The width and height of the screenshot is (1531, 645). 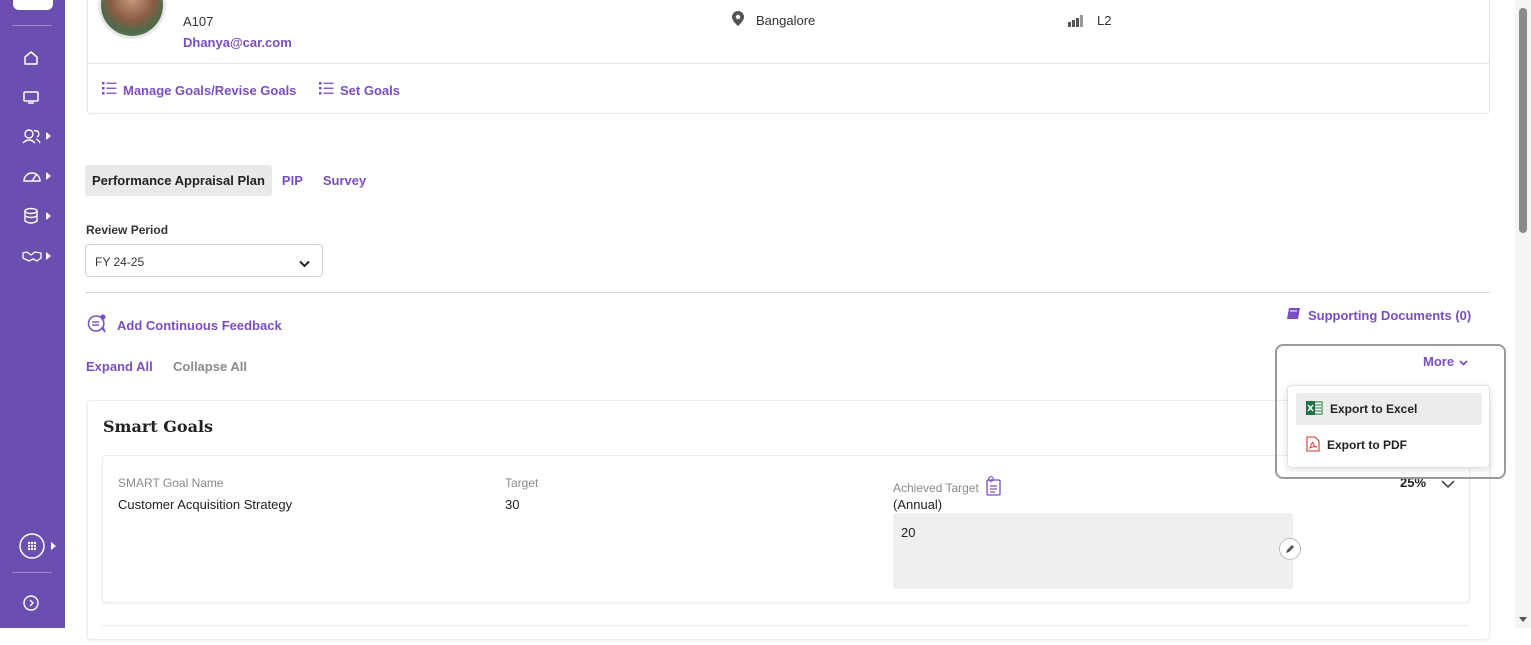 What do you see at coordinates (119, 366) in the screenshot?
I see `expand-all-button: Expand All` at bounding box center [119, 366].